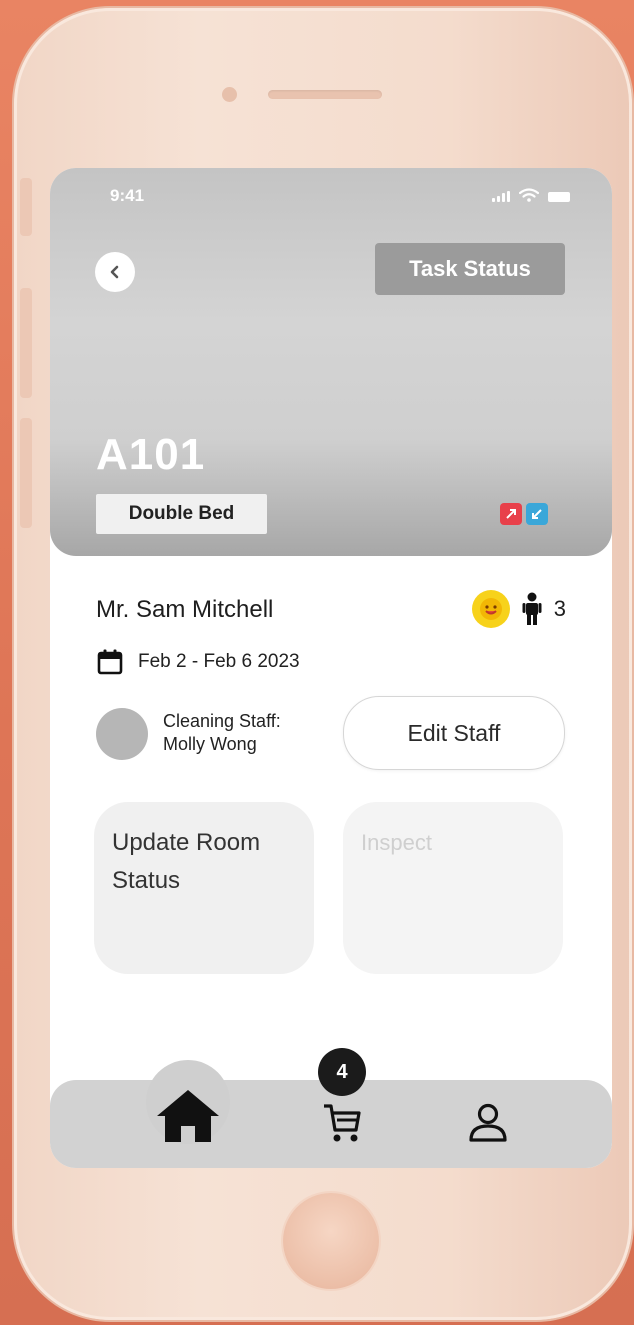 Image resolution: width=634 pixels, height=1325 pixels. I want to click on front-camera, so click(229, 94).